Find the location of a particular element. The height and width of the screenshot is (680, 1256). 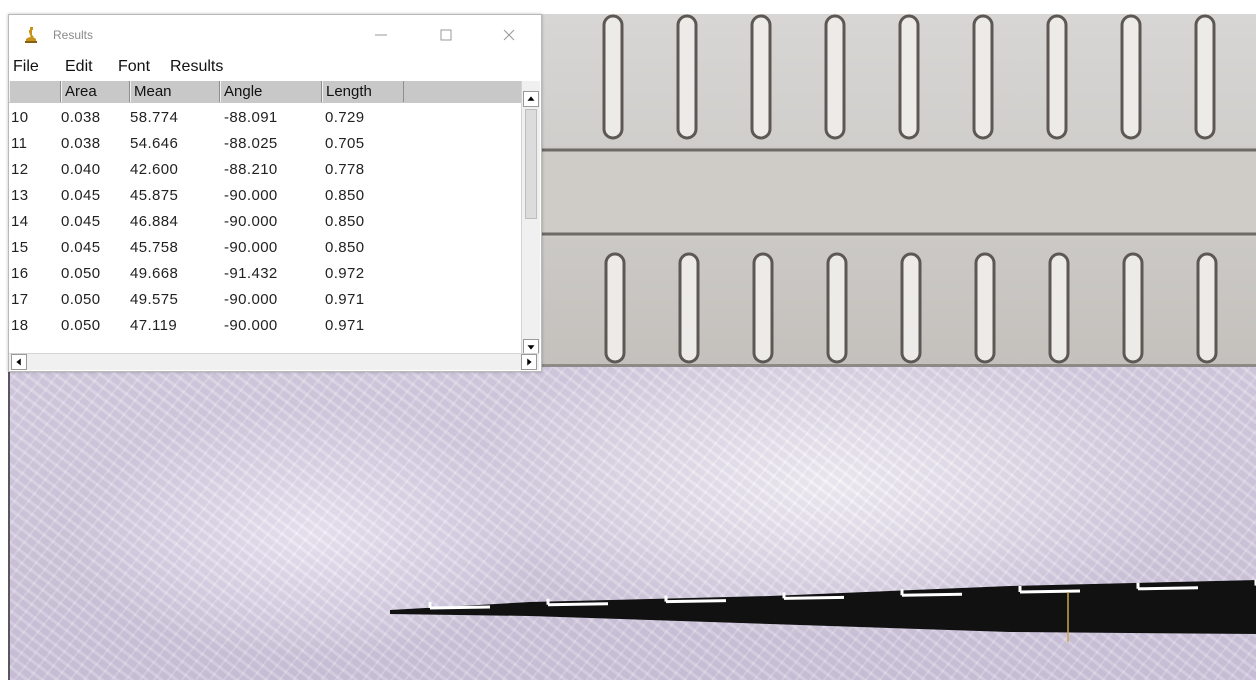

row-index: 16 is located at coordinates (20, 273).